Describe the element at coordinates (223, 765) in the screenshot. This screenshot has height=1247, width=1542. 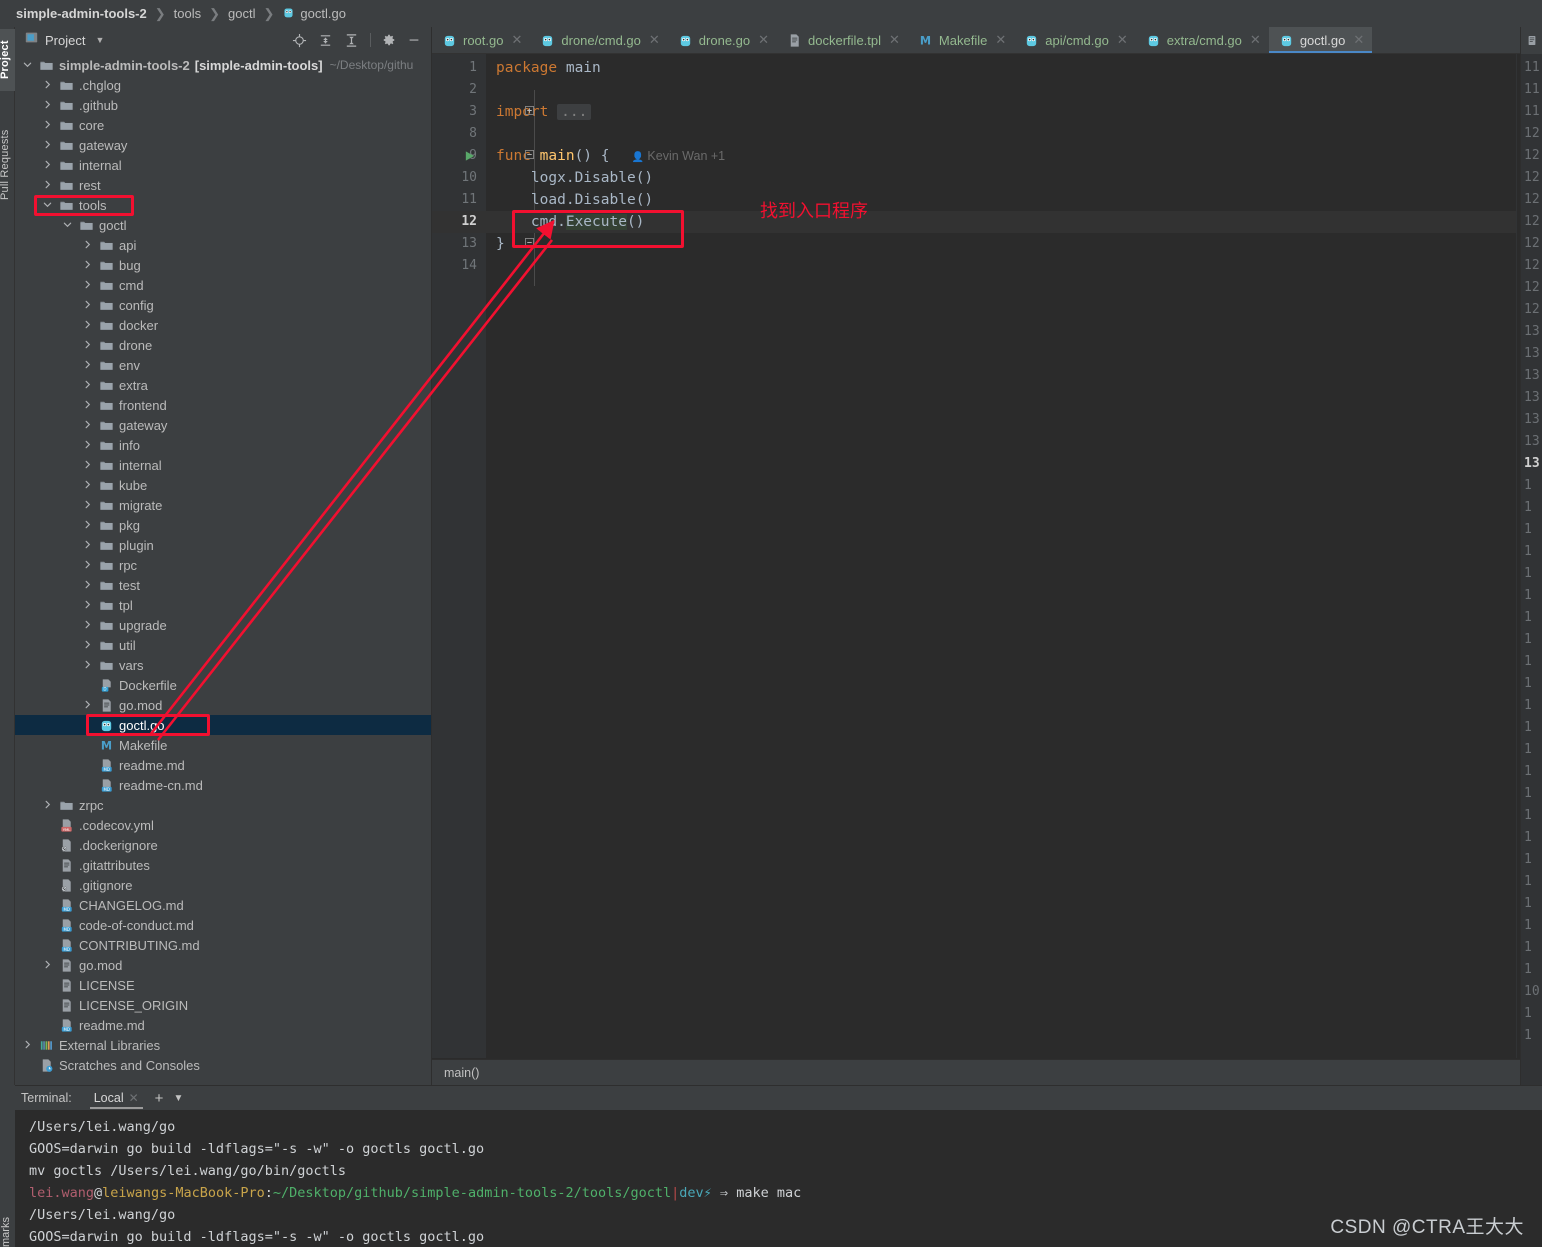
I see `tree-item-readme-md: MD readme.md` at that location.